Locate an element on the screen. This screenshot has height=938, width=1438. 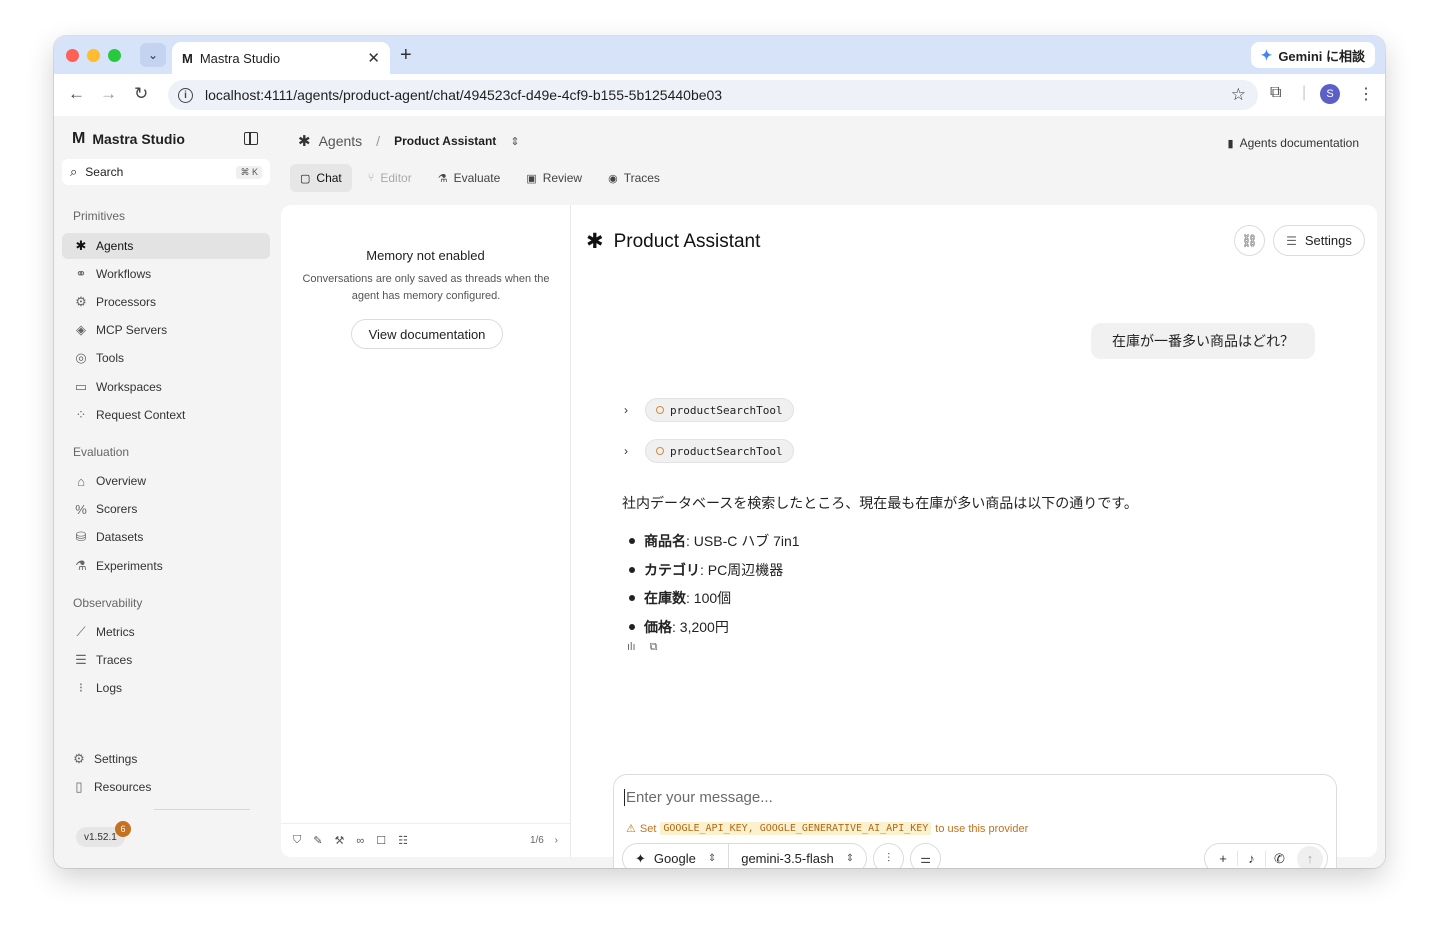
breadcrumb-agents: Agents is located at coordinates (341, 141).